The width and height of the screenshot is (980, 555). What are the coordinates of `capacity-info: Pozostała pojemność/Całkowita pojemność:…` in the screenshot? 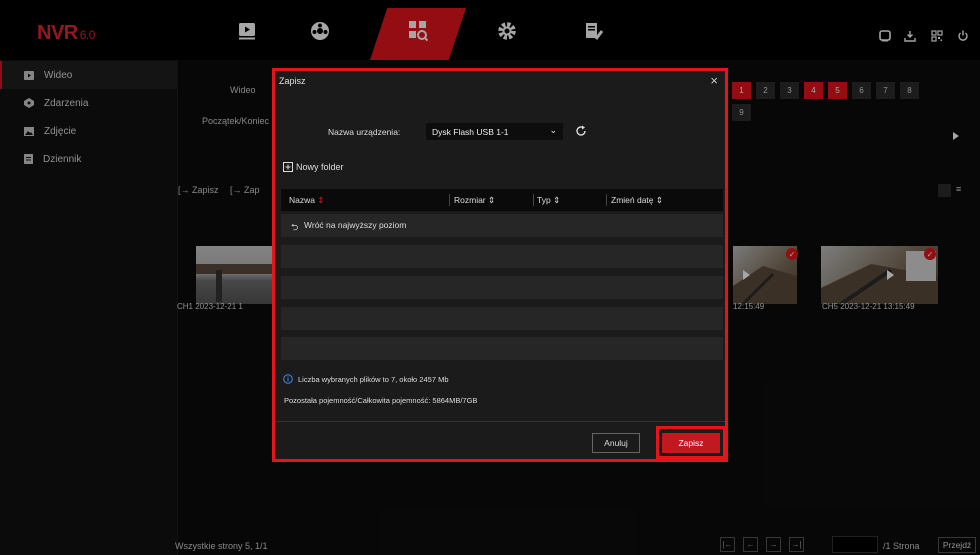 It's located at (381, 400).